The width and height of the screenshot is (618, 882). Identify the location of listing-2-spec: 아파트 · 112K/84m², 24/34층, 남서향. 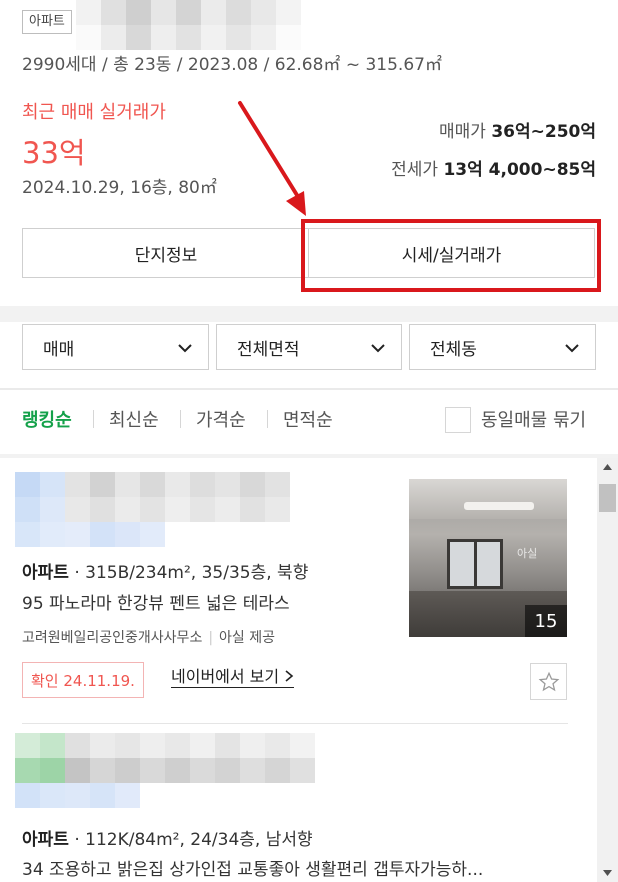
(167, 840).